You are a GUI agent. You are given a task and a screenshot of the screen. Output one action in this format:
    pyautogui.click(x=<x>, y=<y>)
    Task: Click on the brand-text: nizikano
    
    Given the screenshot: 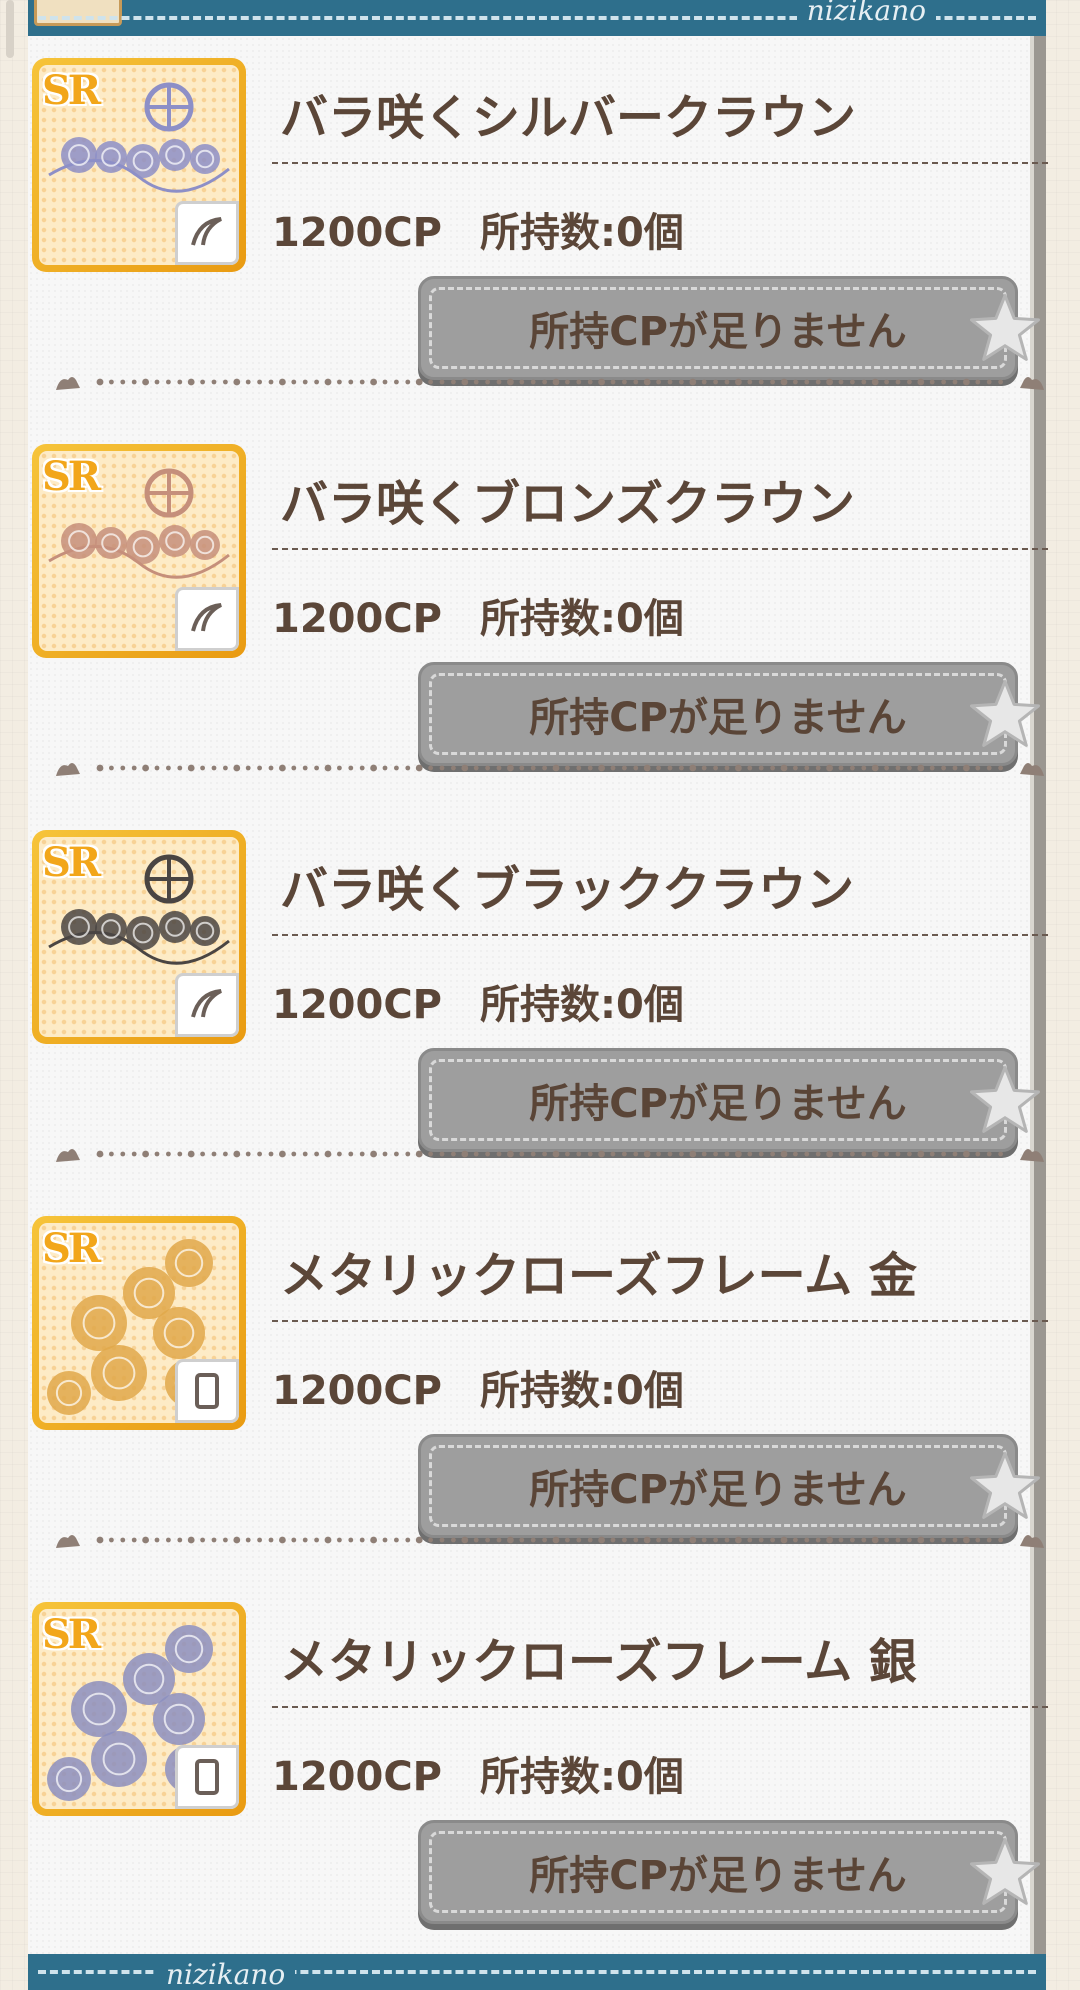 What is the action you would take?
    pyautogui.click(x=226, y=1974)
    